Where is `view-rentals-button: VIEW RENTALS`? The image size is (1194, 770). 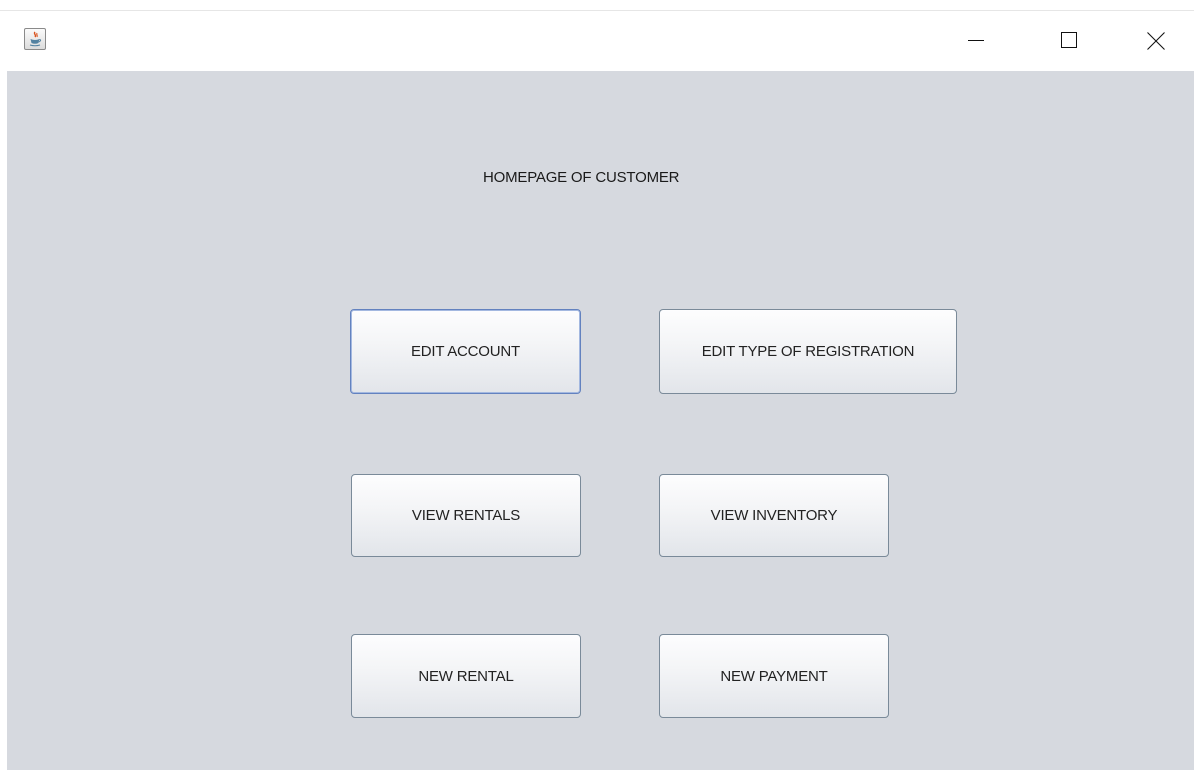 view-rentals-button: VIEW RENTALS is located at coordinates (466, 515).